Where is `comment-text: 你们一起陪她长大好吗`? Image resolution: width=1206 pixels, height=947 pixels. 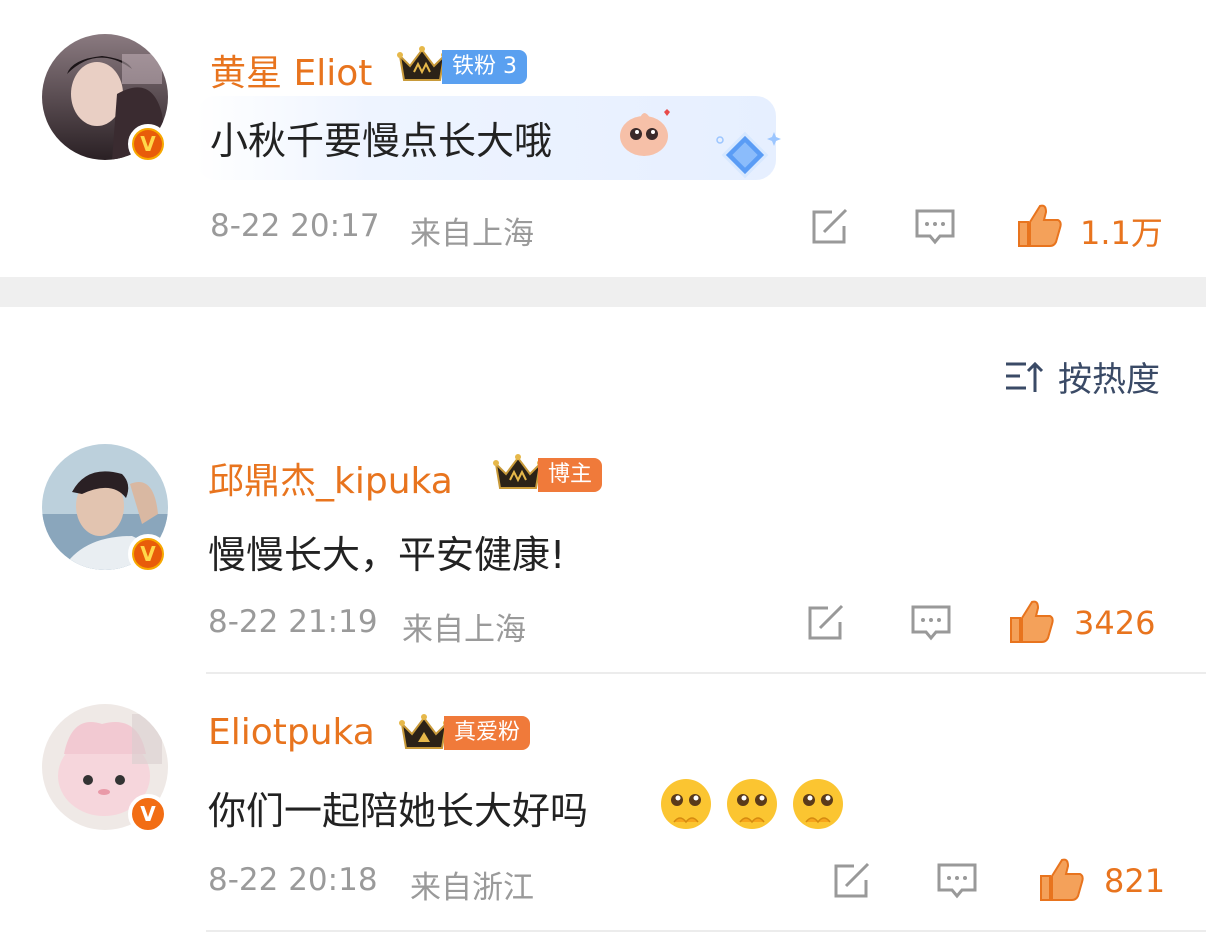
comment-text: 你们一起陪她长大好吗 is located at coordinates (398, 811).